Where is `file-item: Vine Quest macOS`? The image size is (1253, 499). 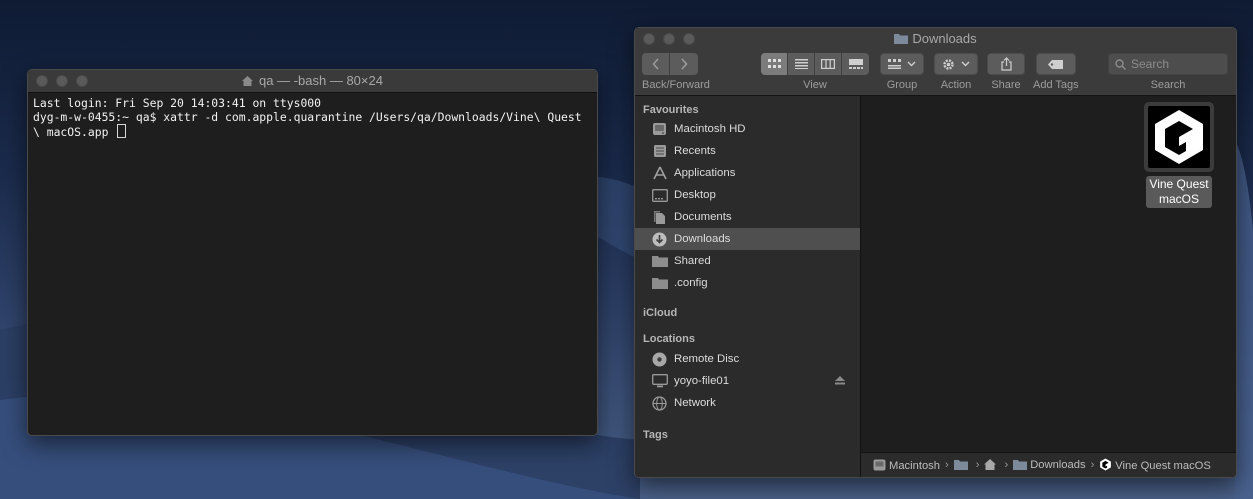 file-item: Vine Quest macOS is located at coordinates (1179, 155).